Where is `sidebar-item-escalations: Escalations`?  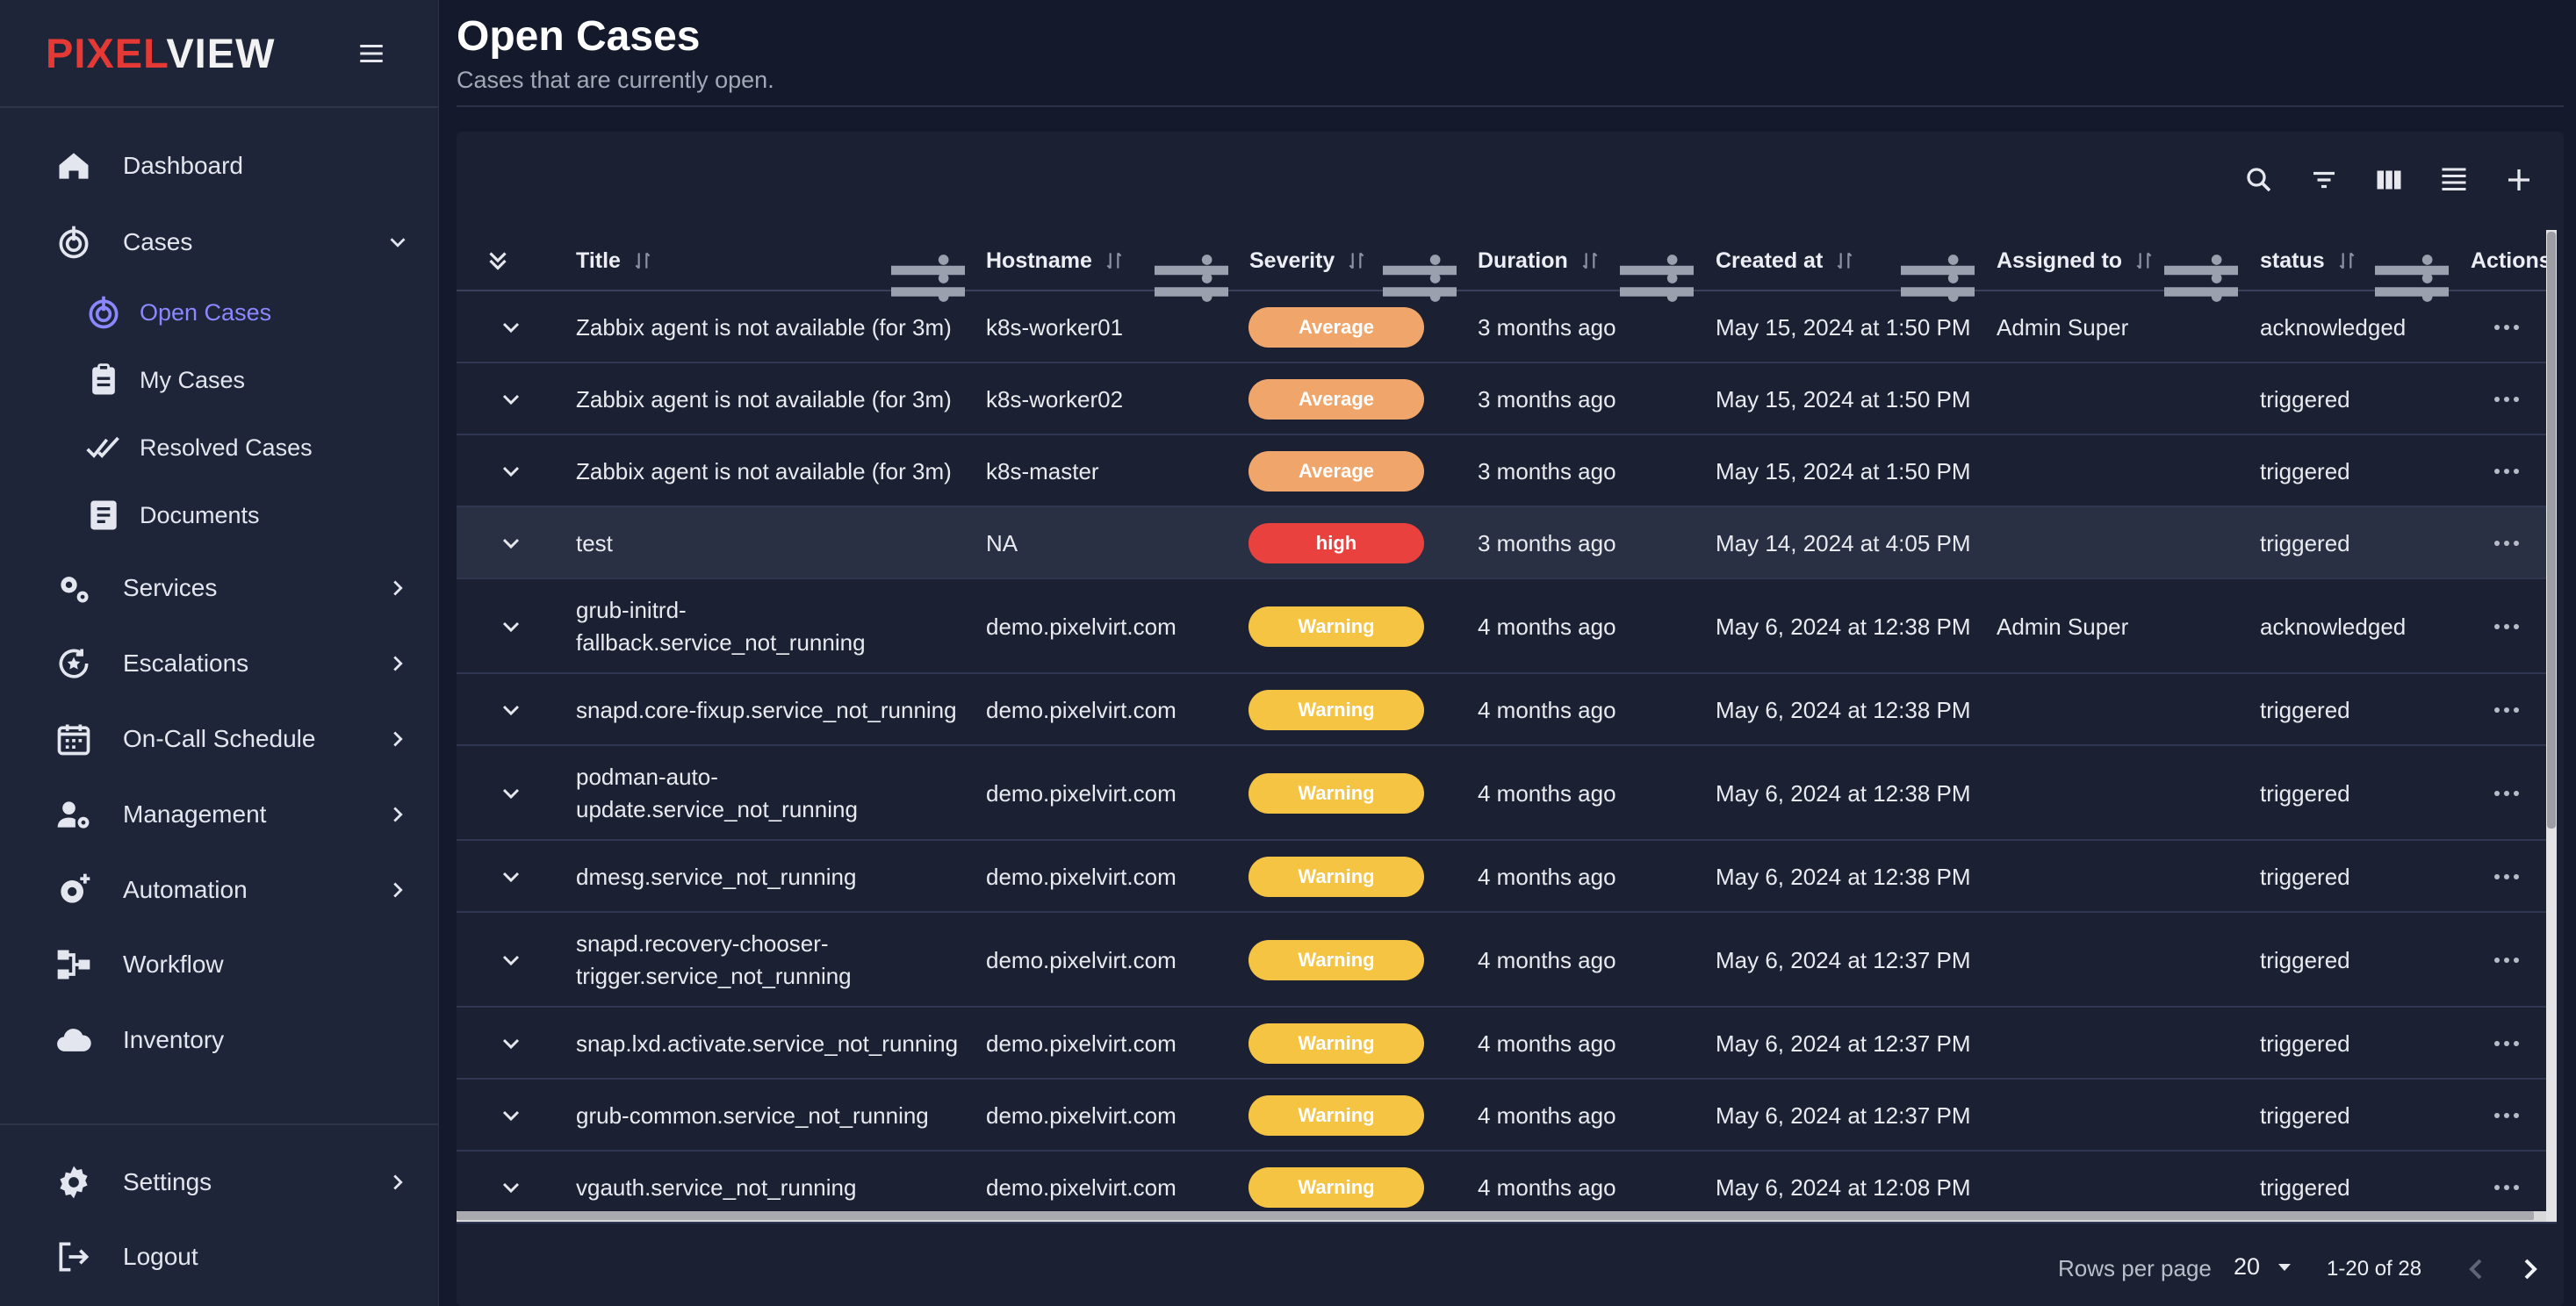 sidebar-item-escalations: Escalations is located at coordinates (219, 663).